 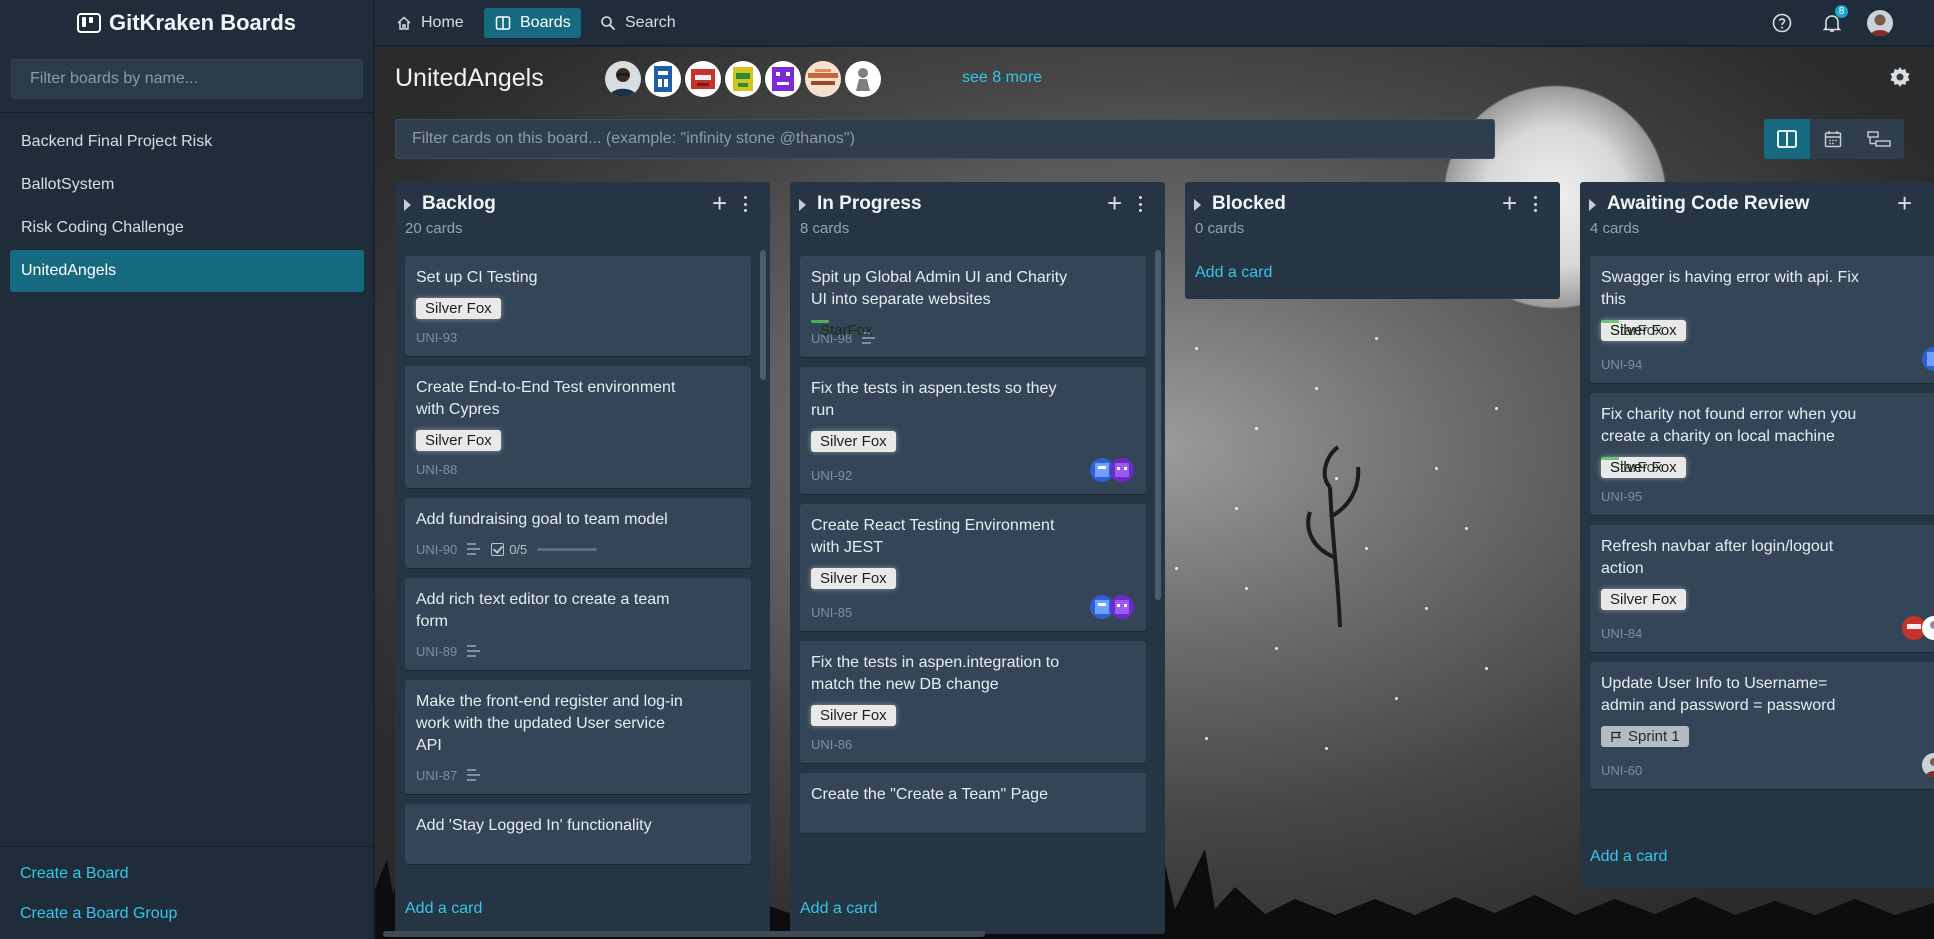 What do you see at coordinates (1002, 78) in the screenshot?
I see `see-more-members-link: see 8 more` at bounding box center [1002, 78].